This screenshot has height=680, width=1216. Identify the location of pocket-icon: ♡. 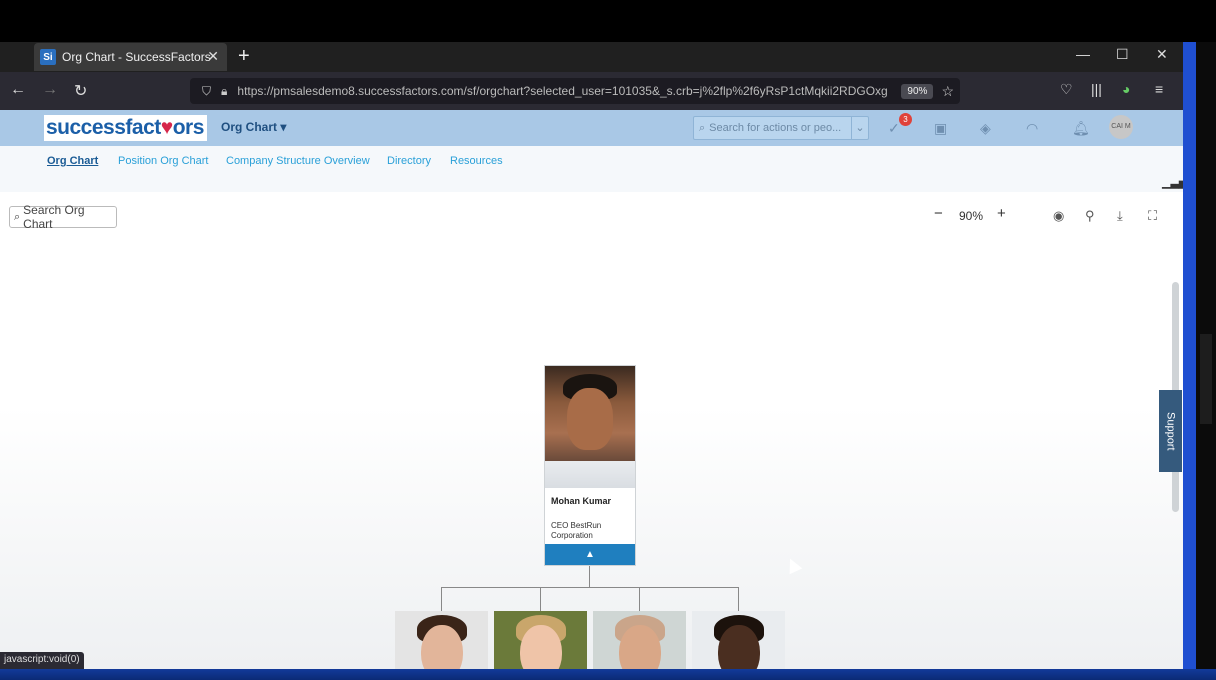
(1066, 89).